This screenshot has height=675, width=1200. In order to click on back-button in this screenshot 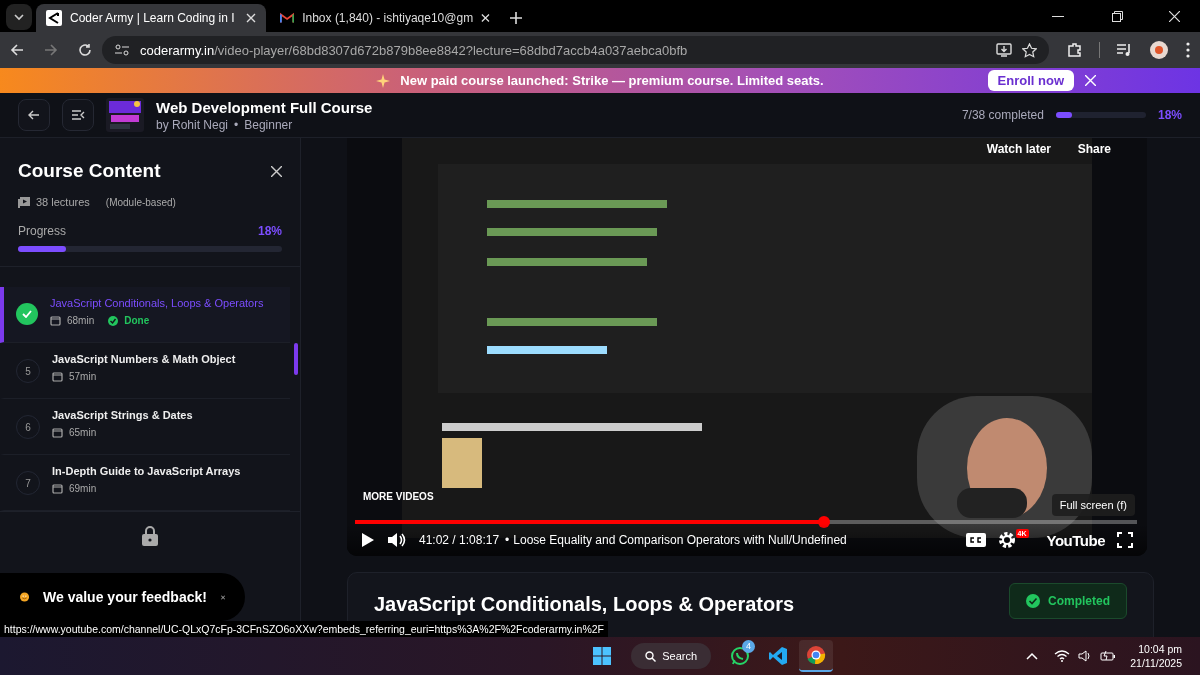, I will do `click(34, 115)`.